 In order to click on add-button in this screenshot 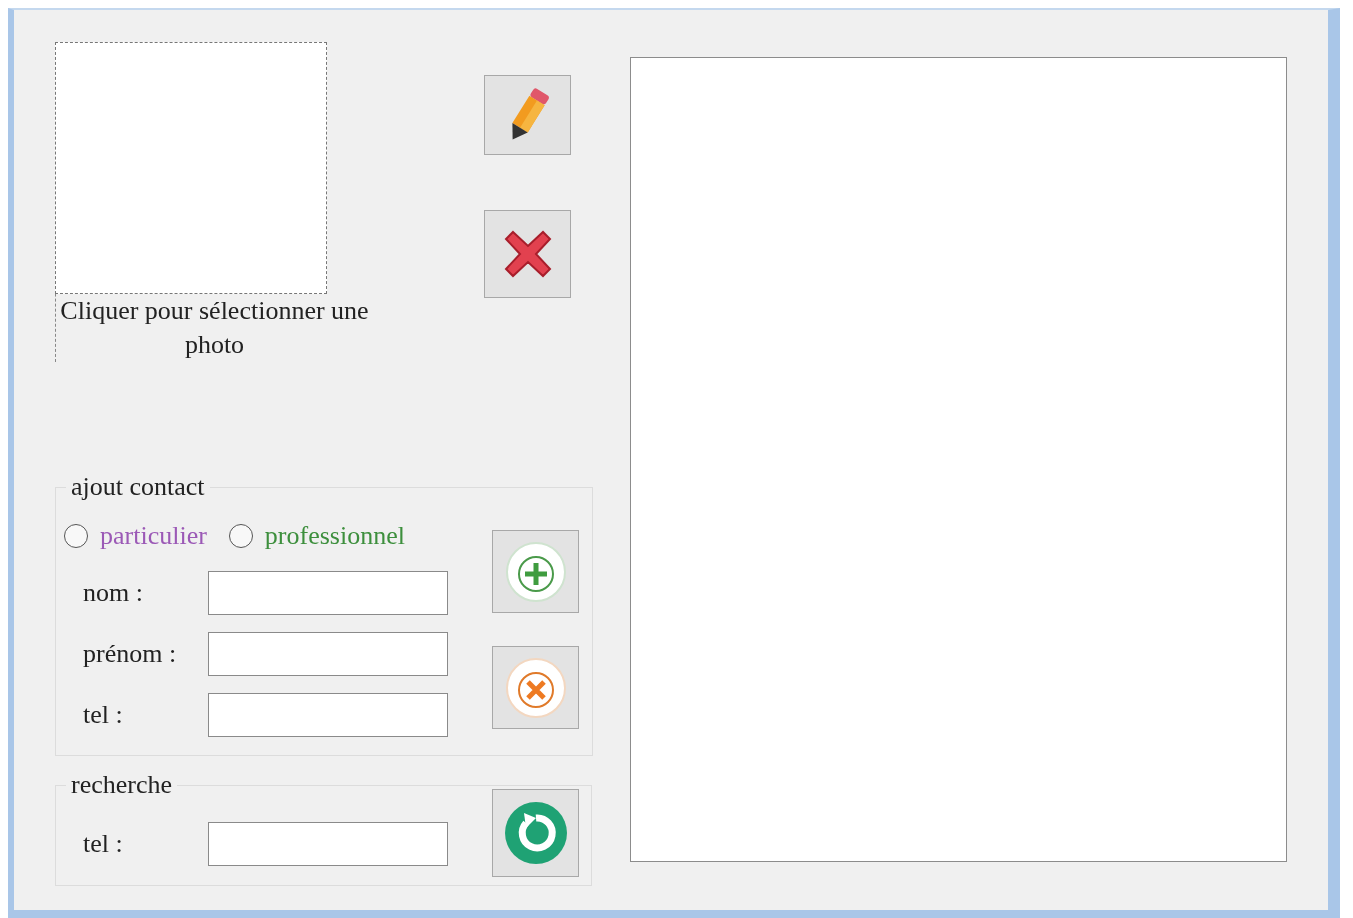, I will do `click(535, 571)`.